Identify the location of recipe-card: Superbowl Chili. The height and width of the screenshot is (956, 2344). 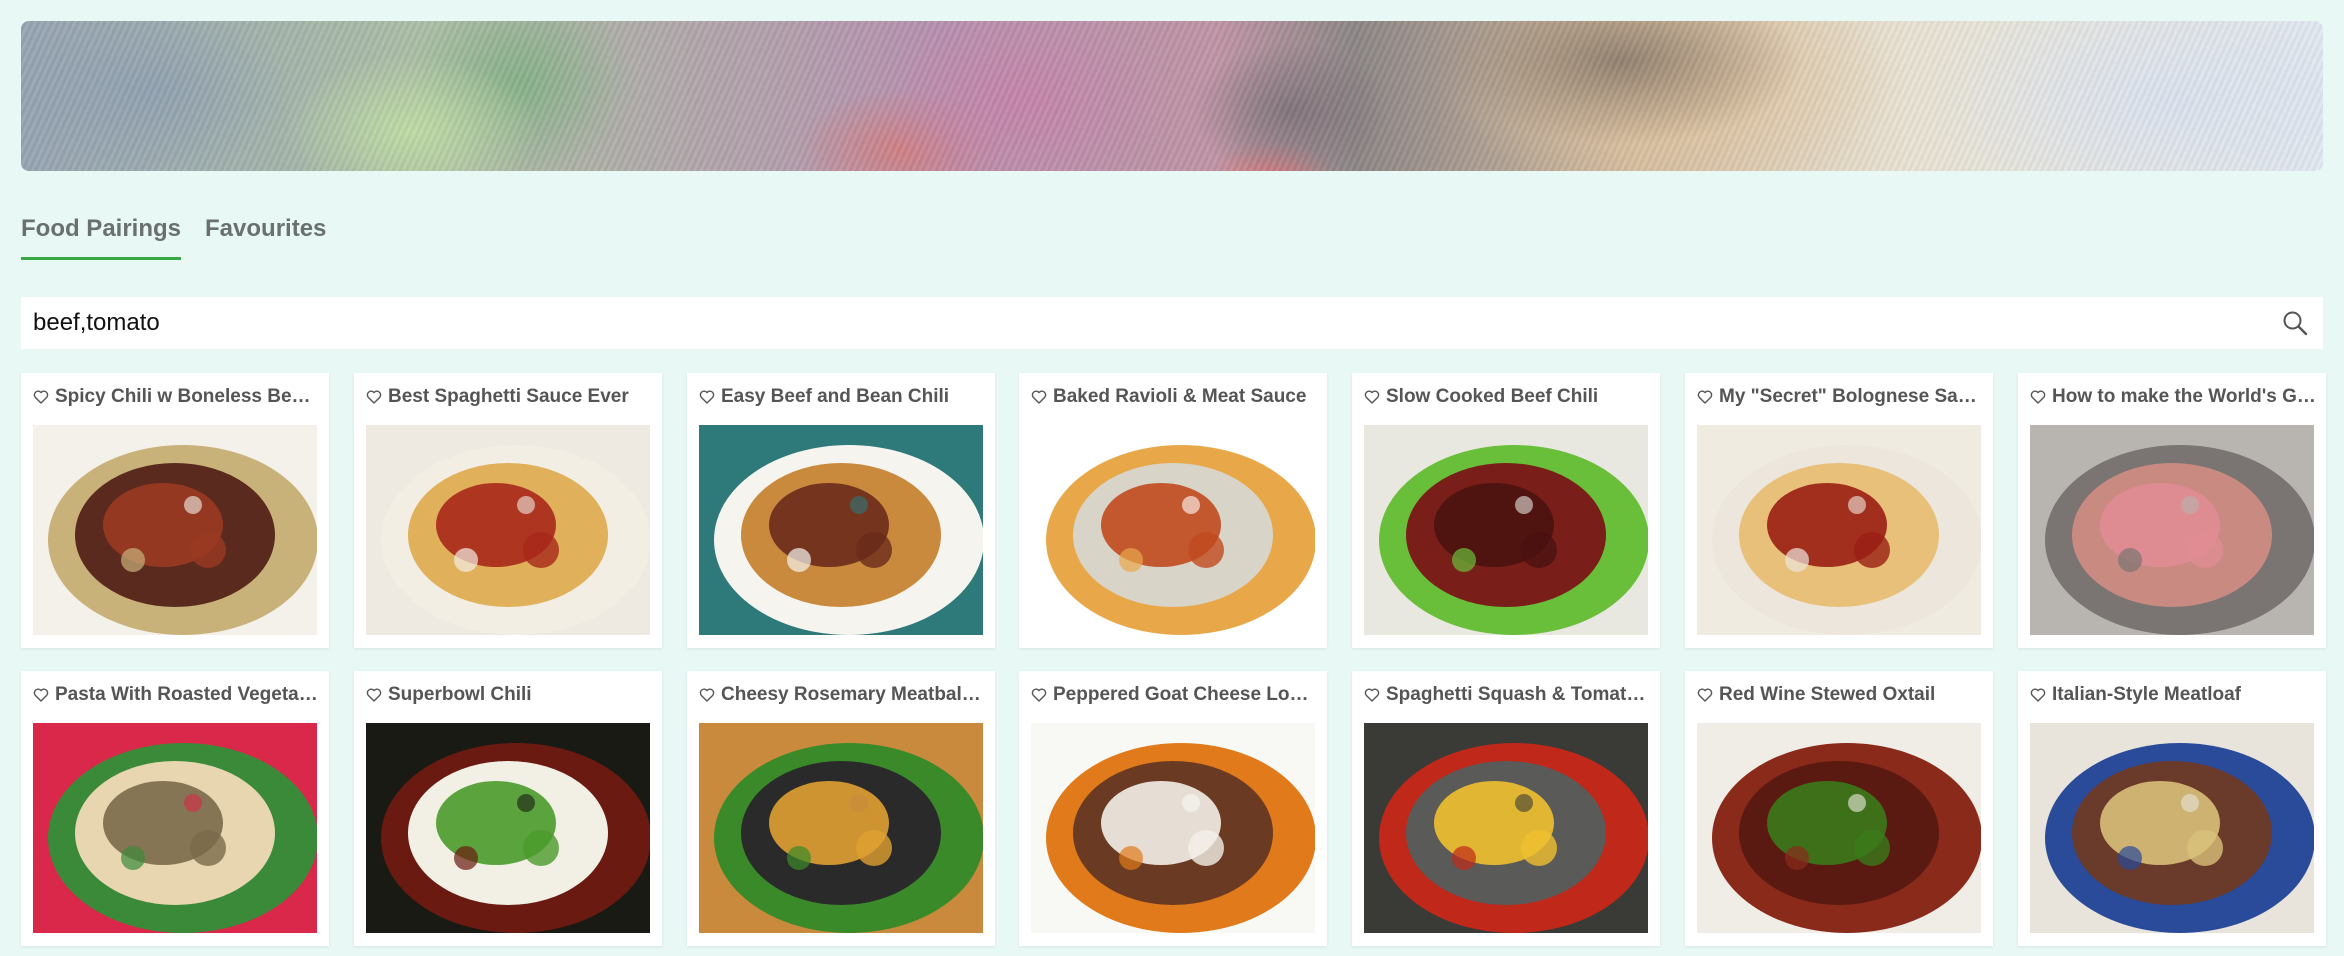
(508, 808).